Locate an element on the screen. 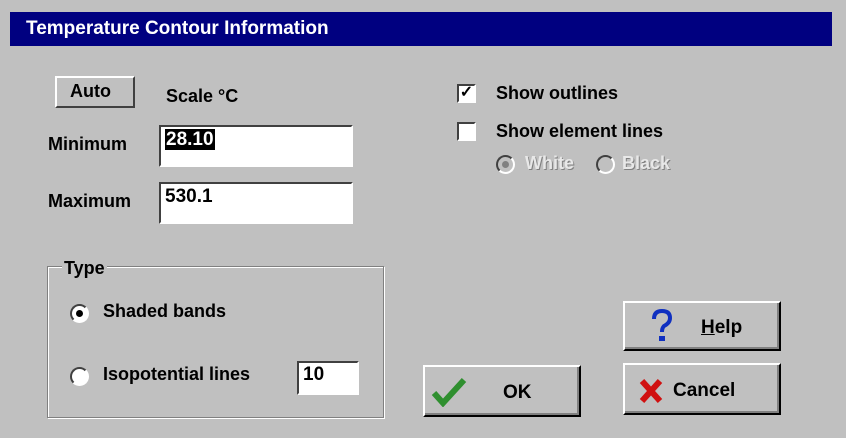 This screenshot has height=438, width=846. minimum-value: 28.10 is located at coordinates (190, 139).